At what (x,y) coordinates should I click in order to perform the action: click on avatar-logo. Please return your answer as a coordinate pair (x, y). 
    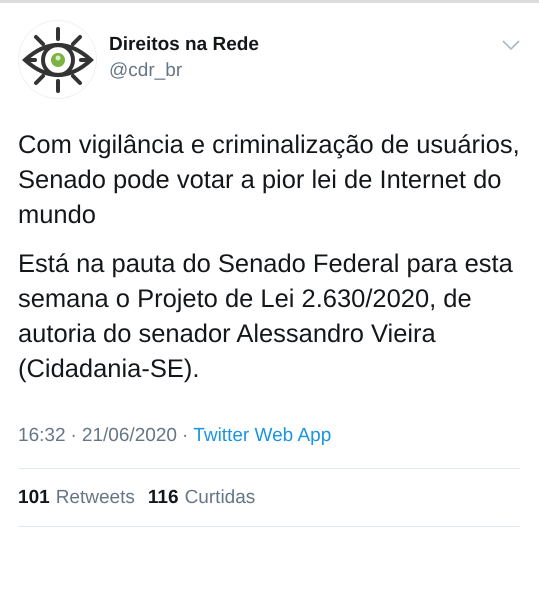
    Looking at the image, I should click on (57, 59).